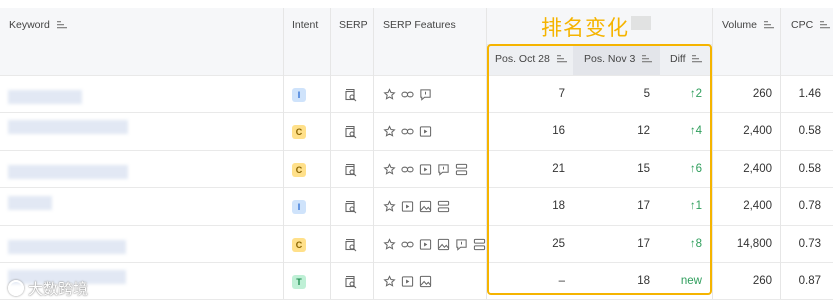  Describe the element at coordinates (558, 243) in the screenshot. I see `position-oct-28-cell: 25` at that location.